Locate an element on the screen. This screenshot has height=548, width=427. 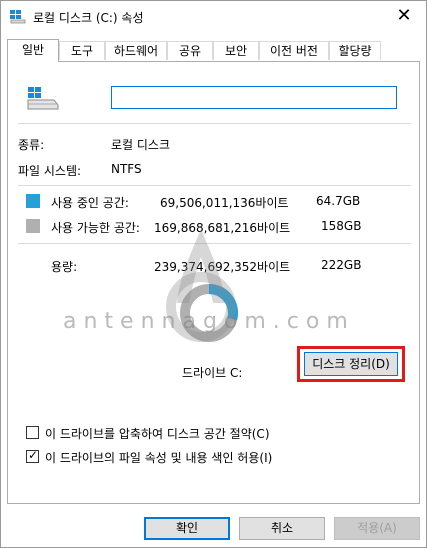
tab-bar: 일반 도구 하드웨어 공유 보안 이전 버전 할당량 is located at coordinates (213, 50).